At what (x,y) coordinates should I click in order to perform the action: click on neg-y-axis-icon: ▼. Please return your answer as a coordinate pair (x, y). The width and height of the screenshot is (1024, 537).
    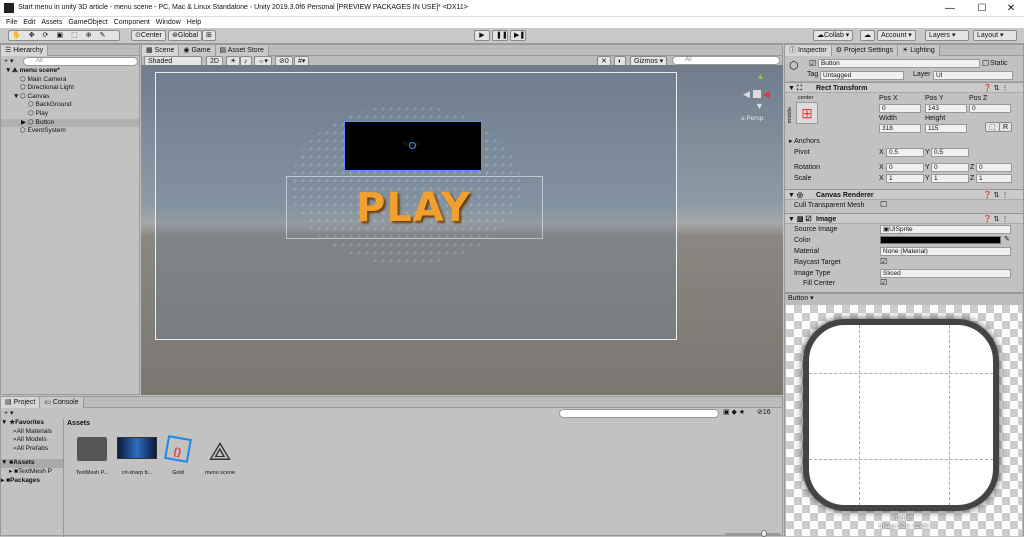
    Looking at the image, I should click on (759, 106).